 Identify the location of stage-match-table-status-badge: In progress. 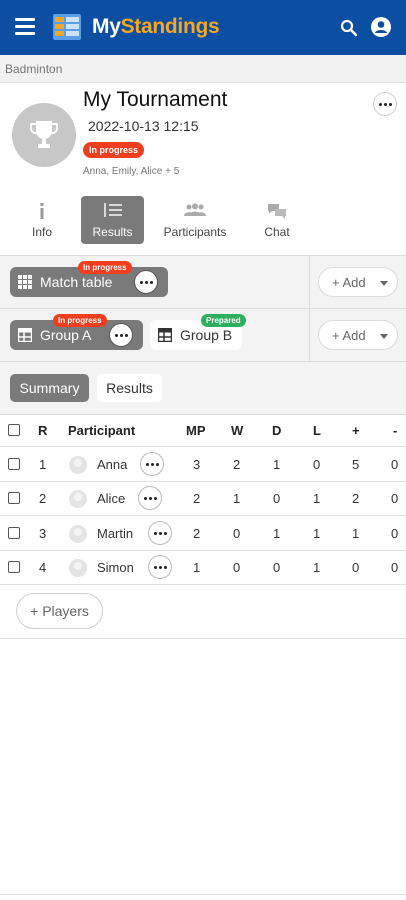
(105, 267).